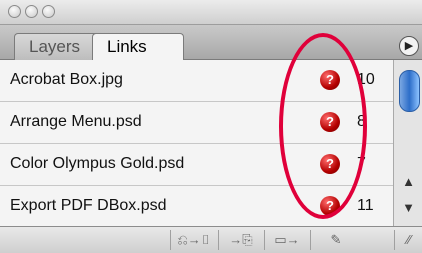 Image resolution: width=422 pixels, height=253 pixels. I want to click on link-page-number: 7, so click(361, 163).